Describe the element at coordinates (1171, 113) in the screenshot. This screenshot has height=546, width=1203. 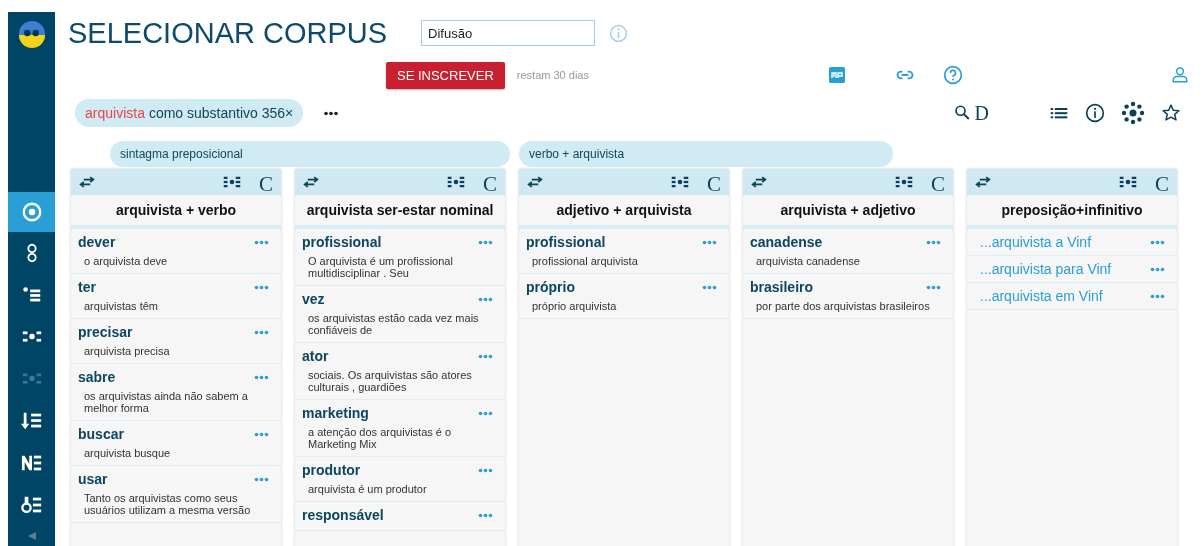
I see `star-icon` at that location.